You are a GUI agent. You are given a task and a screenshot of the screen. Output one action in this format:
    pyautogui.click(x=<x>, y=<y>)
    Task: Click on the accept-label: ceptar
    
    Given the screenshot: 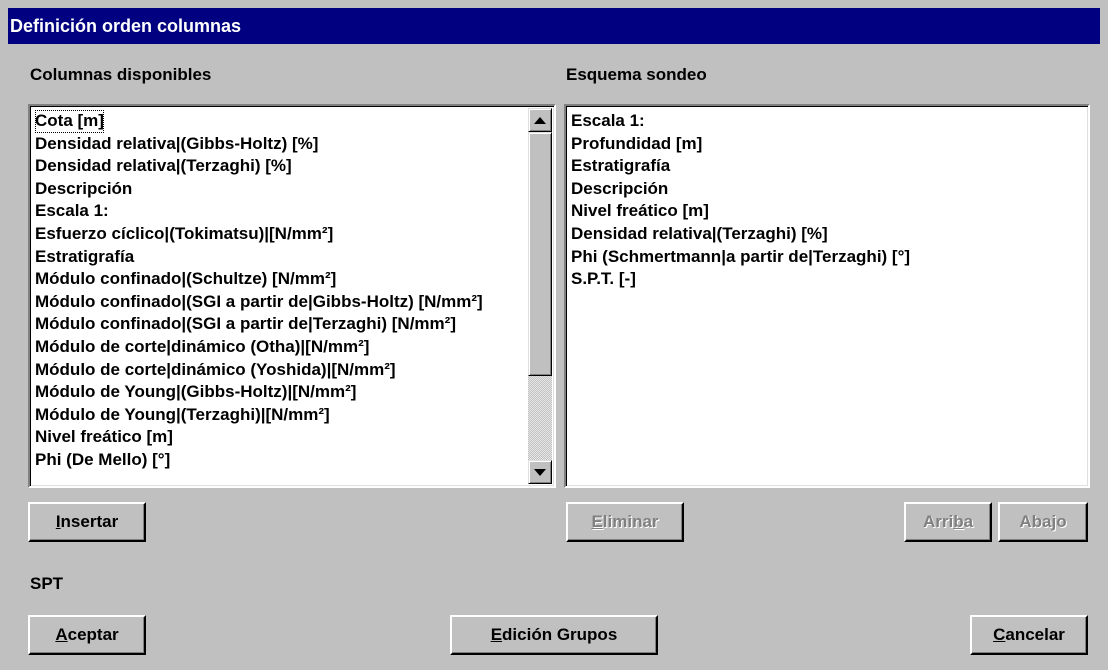 What is the action you would take?
    pyautogui.click(x=93, y=634)
    